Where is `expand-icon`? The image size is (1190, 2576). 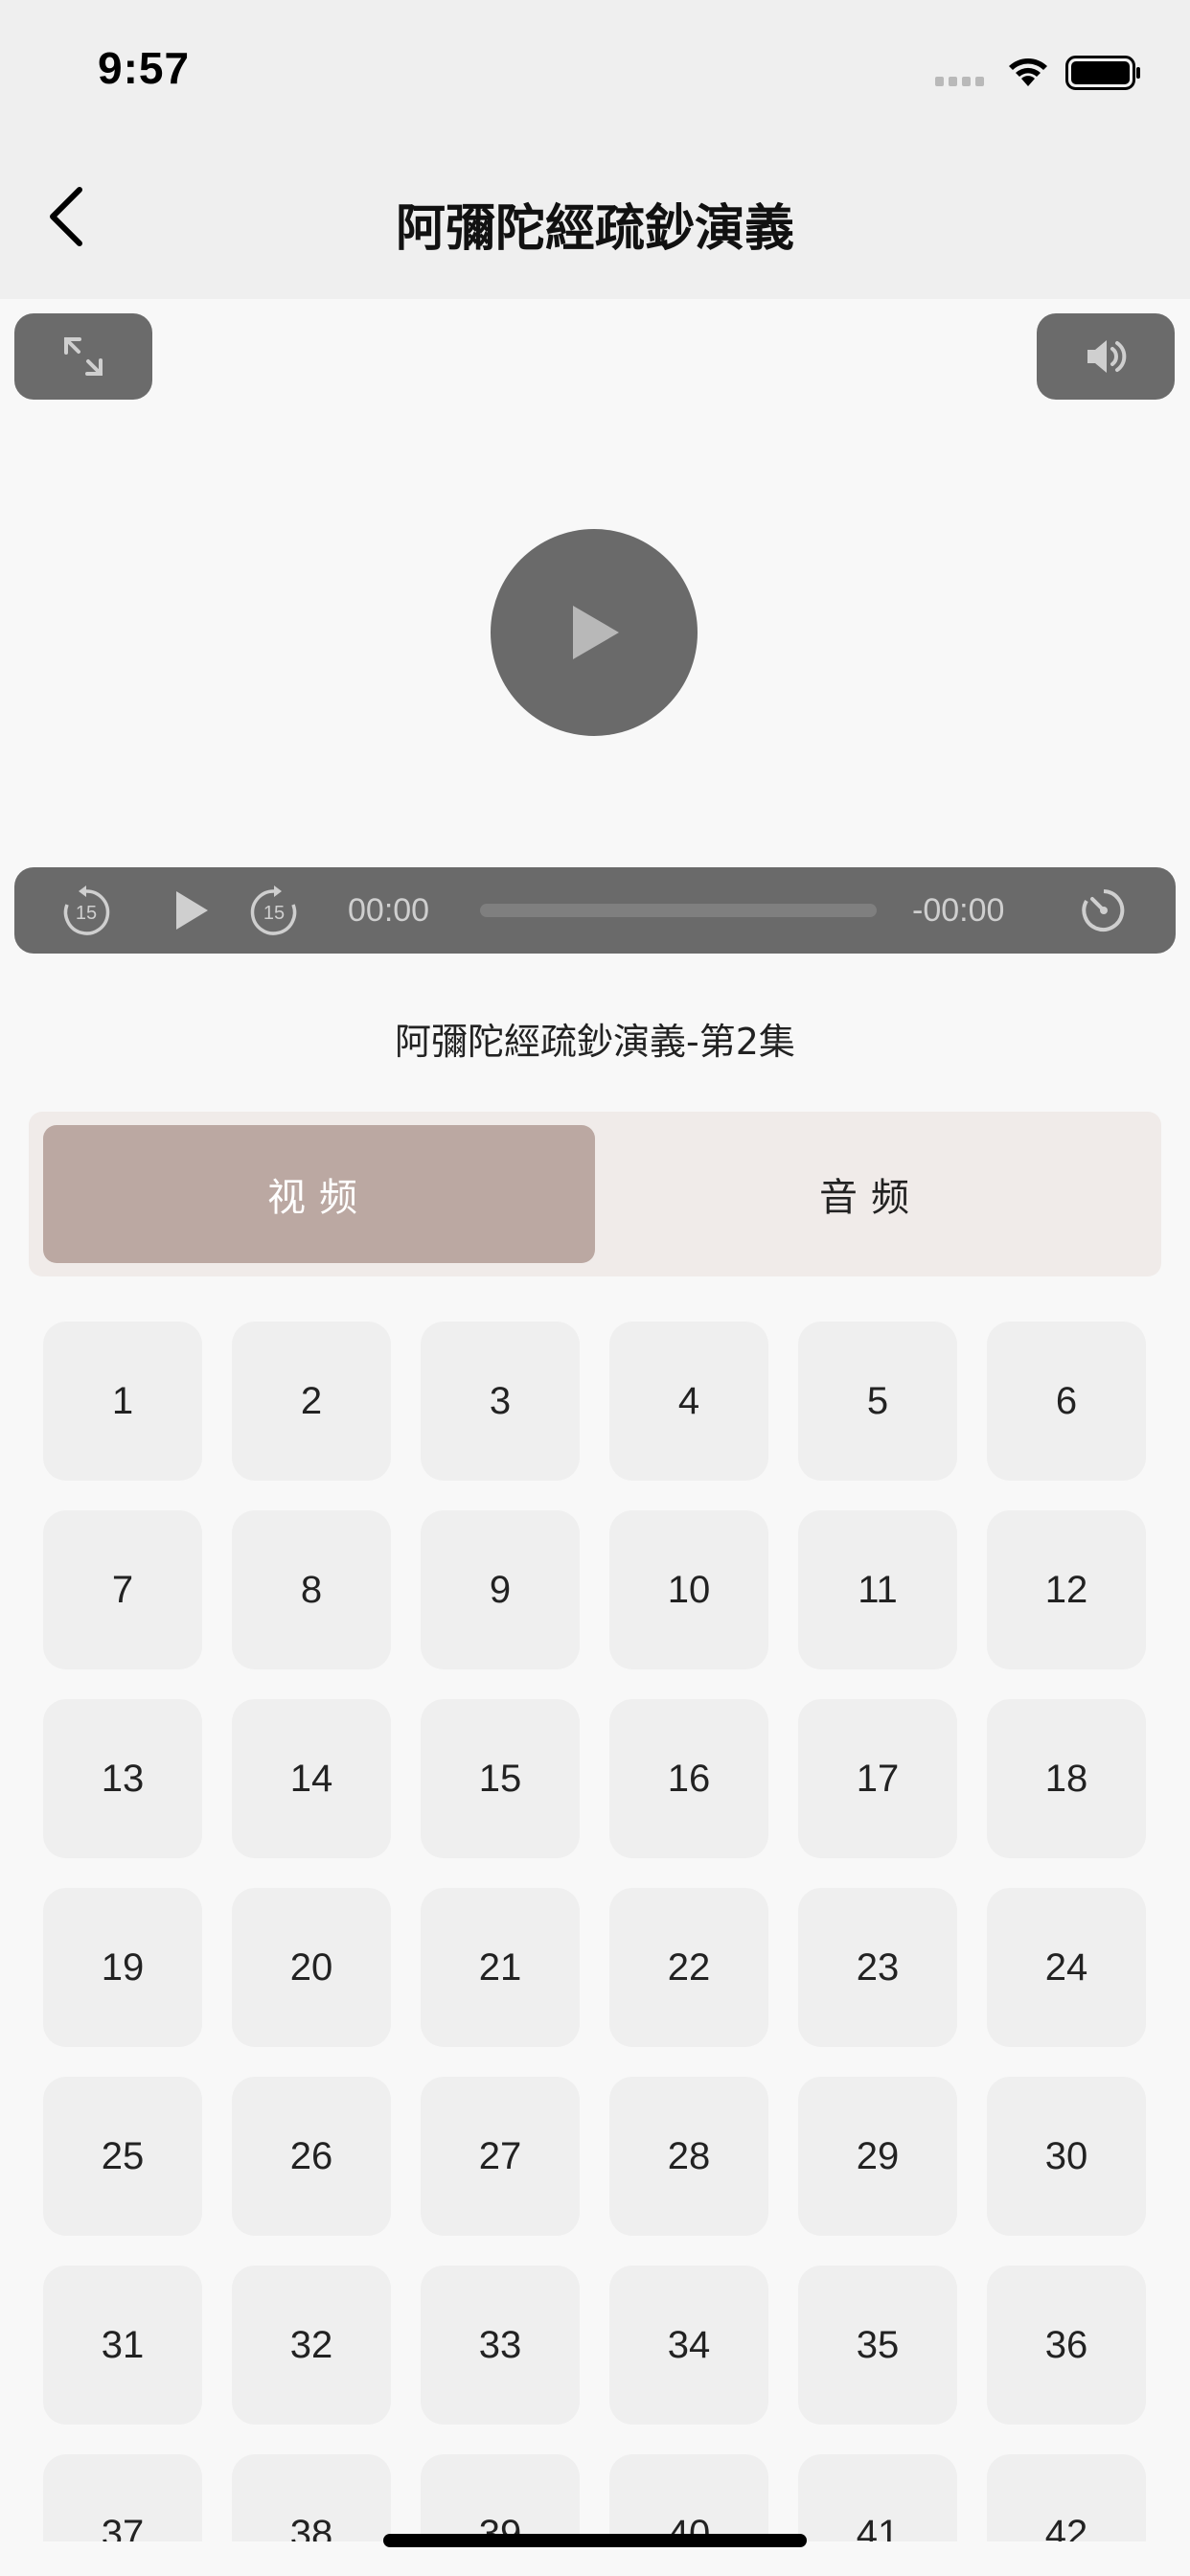 expand-icon is located at coordinates (84, 356).